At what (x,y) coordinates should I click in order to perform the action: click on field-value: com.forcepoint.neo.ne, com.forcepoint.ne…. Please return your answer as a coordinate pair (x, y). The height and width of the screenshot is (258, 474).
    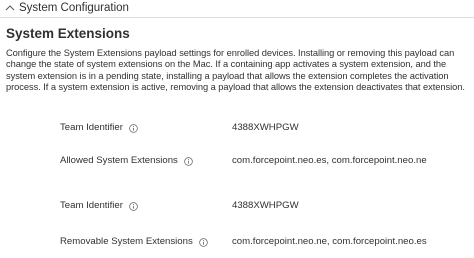
    Looking at the image, I should click on (329, 241).